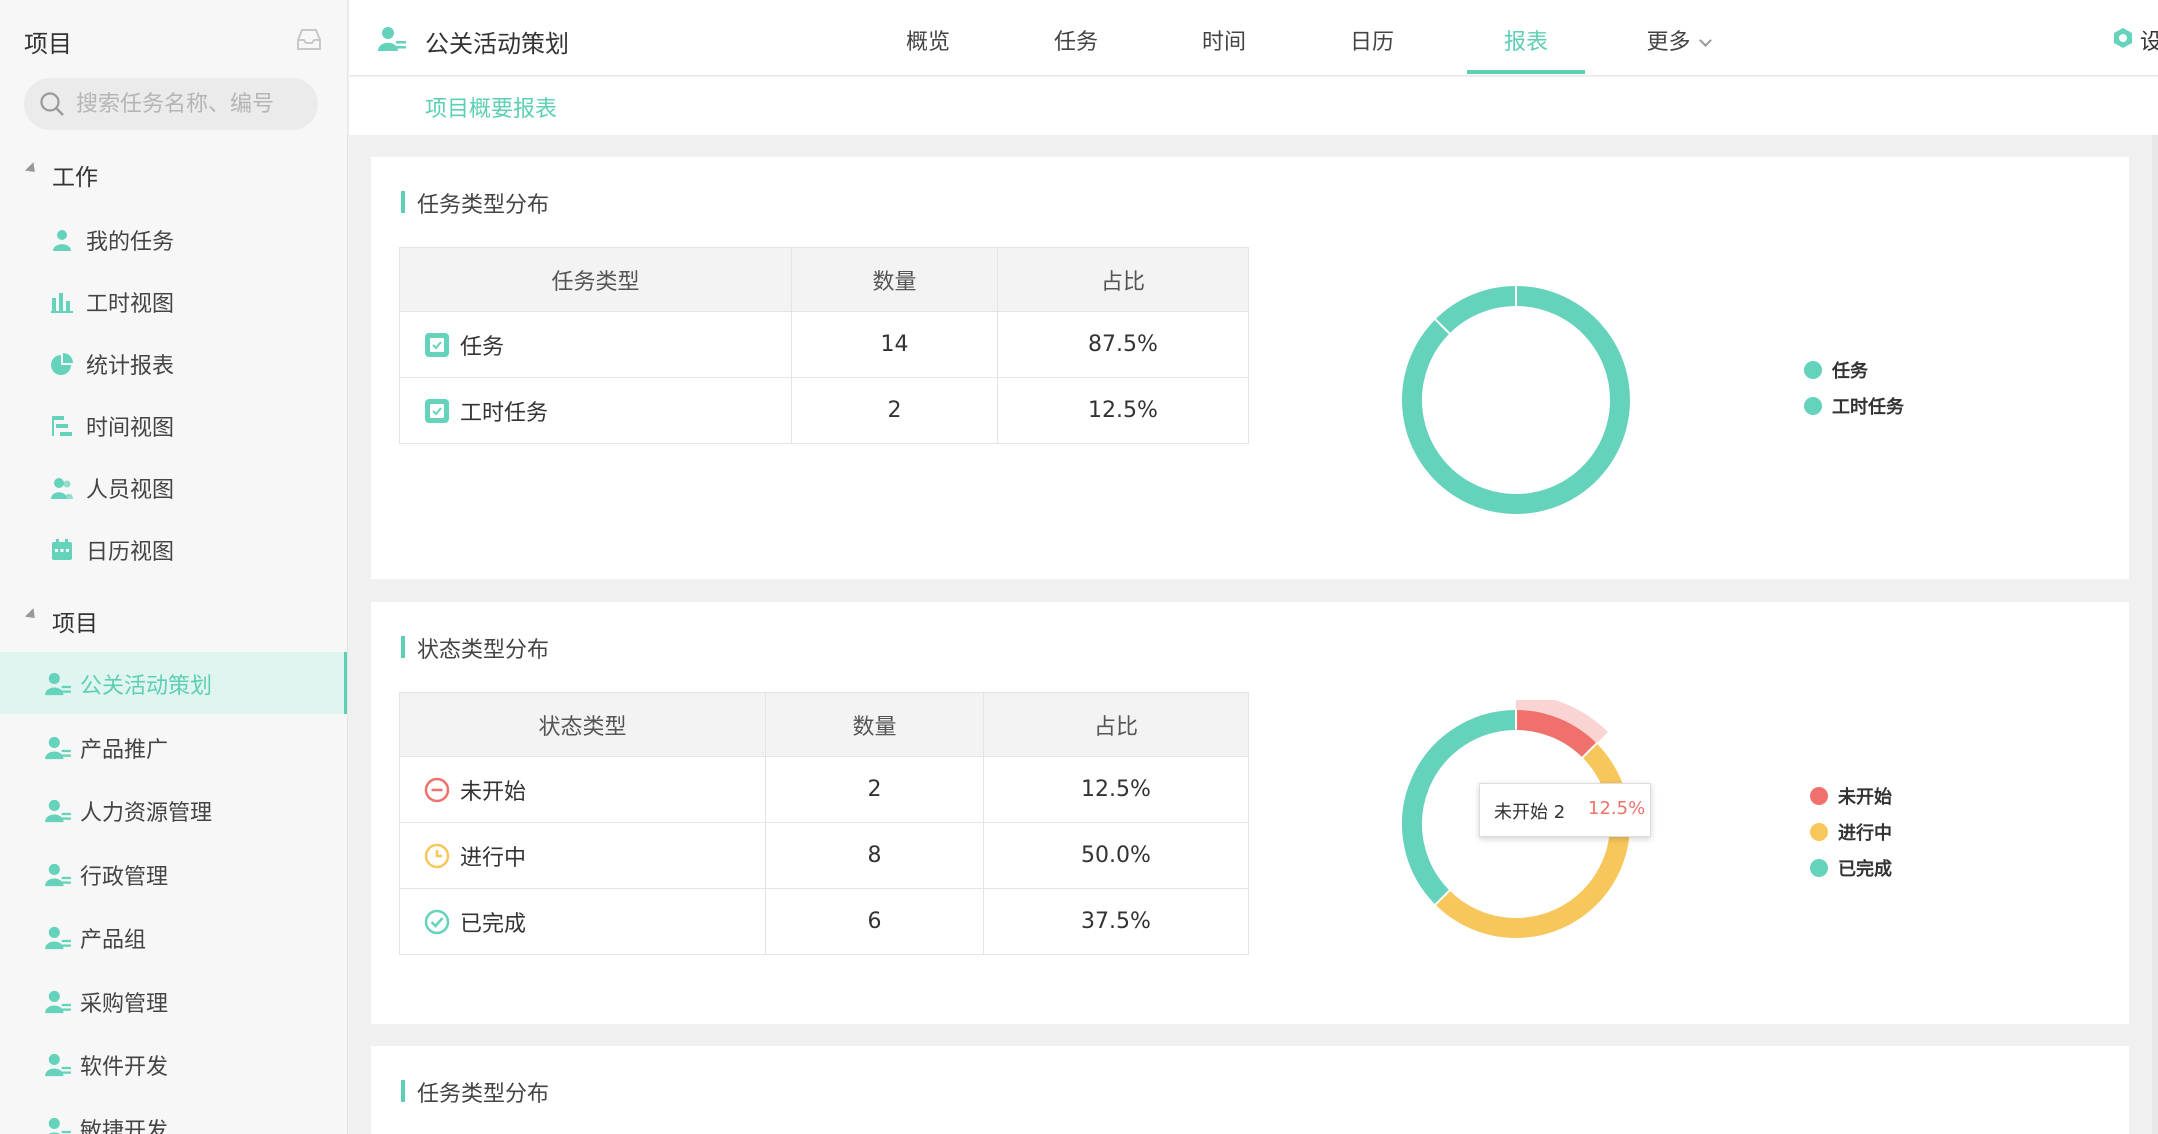  I want to click on top-bar: 公关活动策划 概览 任务 时间 日历 报表 更多 设置, so click(1253, 38).